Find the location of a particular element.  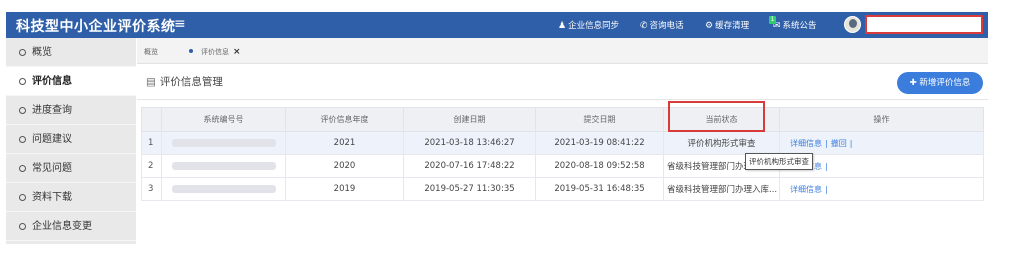

tab-overview: 概览 is located at coordinates (151, 52).